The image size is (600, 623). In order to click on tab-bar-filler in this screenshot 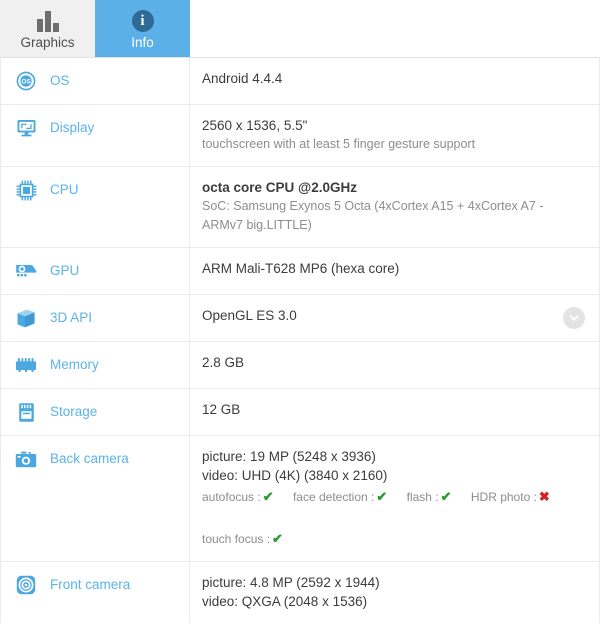, I will do `click(395, 28)`.